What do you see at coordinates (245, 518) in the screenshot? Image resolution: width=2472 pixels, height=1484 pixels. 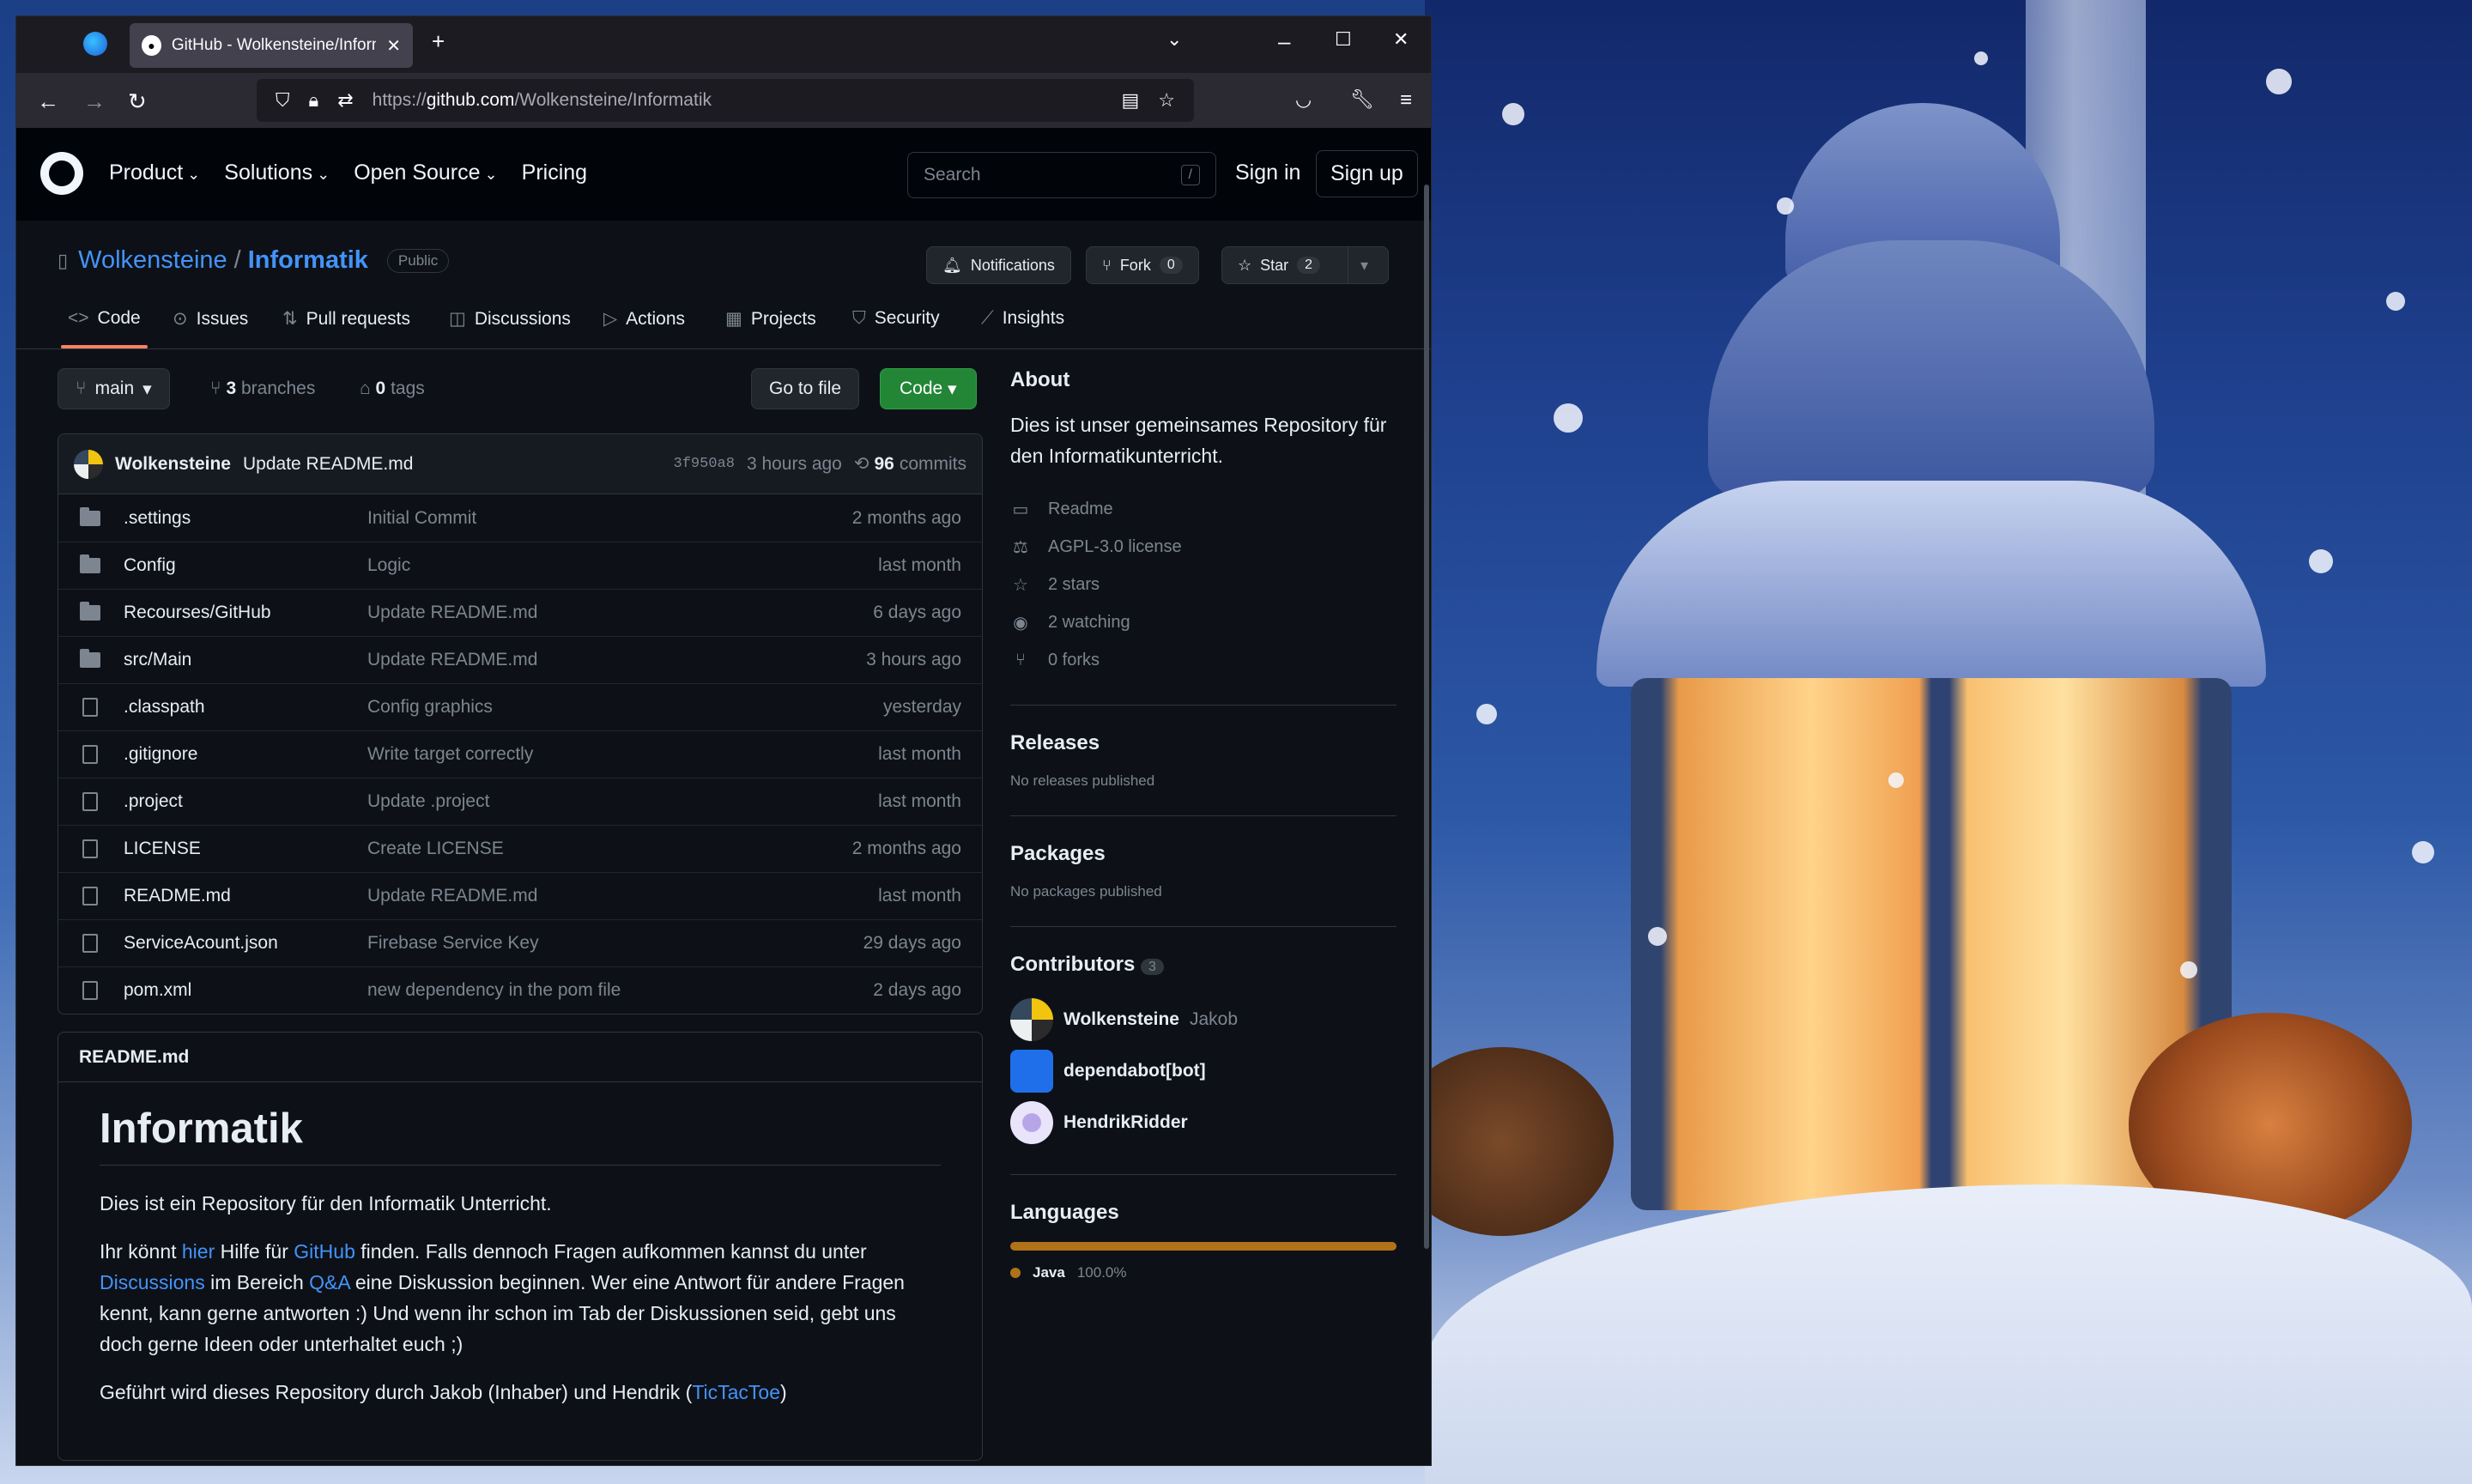 I see `file-name: .settings` at bounding box center [245, 518].